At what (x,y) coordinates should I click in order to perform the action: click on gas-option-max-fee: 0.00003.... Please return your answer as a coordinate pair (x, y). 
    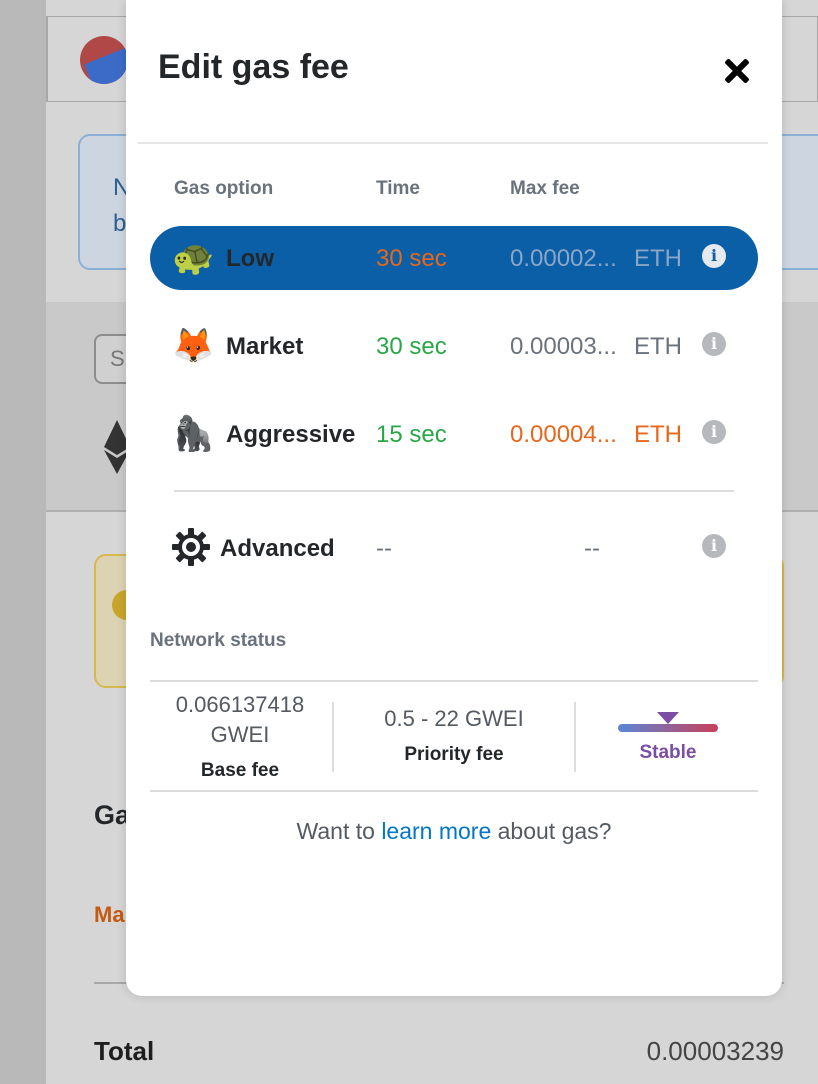
    Looking at the image, I should click on (563, 346).